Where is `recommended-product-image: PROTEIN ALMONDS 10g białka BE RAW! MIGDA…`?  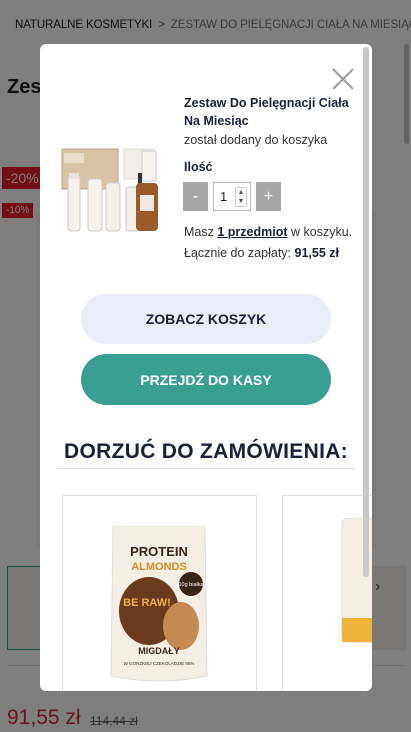 recommended-product-image: PROTEIN ALMONDS 10g białka BE RAW! MIGDA… is located at coordinates (159, 604).